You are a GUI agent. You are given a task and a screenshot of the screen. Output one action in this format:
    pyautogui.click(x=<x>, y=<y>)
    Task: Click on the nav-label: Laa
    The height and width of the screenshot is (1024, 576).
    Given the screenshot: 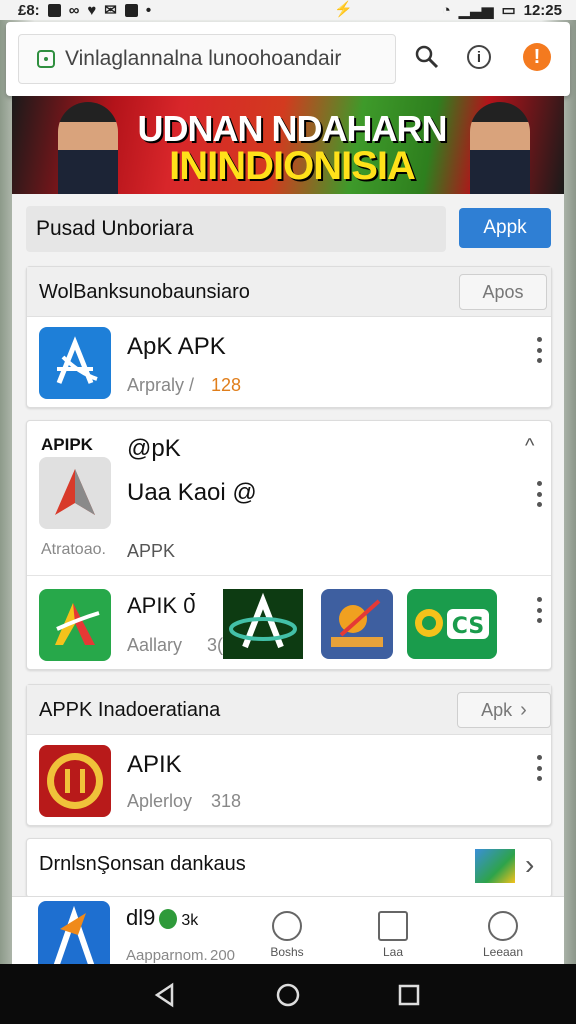 What is the action you would take?
    pyautogui.click(x=393, y=952)
    